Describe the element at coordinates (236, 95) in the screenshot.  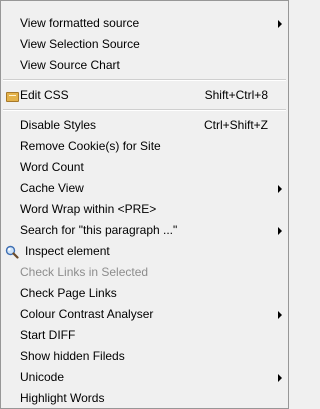
I see `menu-item-shortcut: Shift+Ctrl+8` at that location.